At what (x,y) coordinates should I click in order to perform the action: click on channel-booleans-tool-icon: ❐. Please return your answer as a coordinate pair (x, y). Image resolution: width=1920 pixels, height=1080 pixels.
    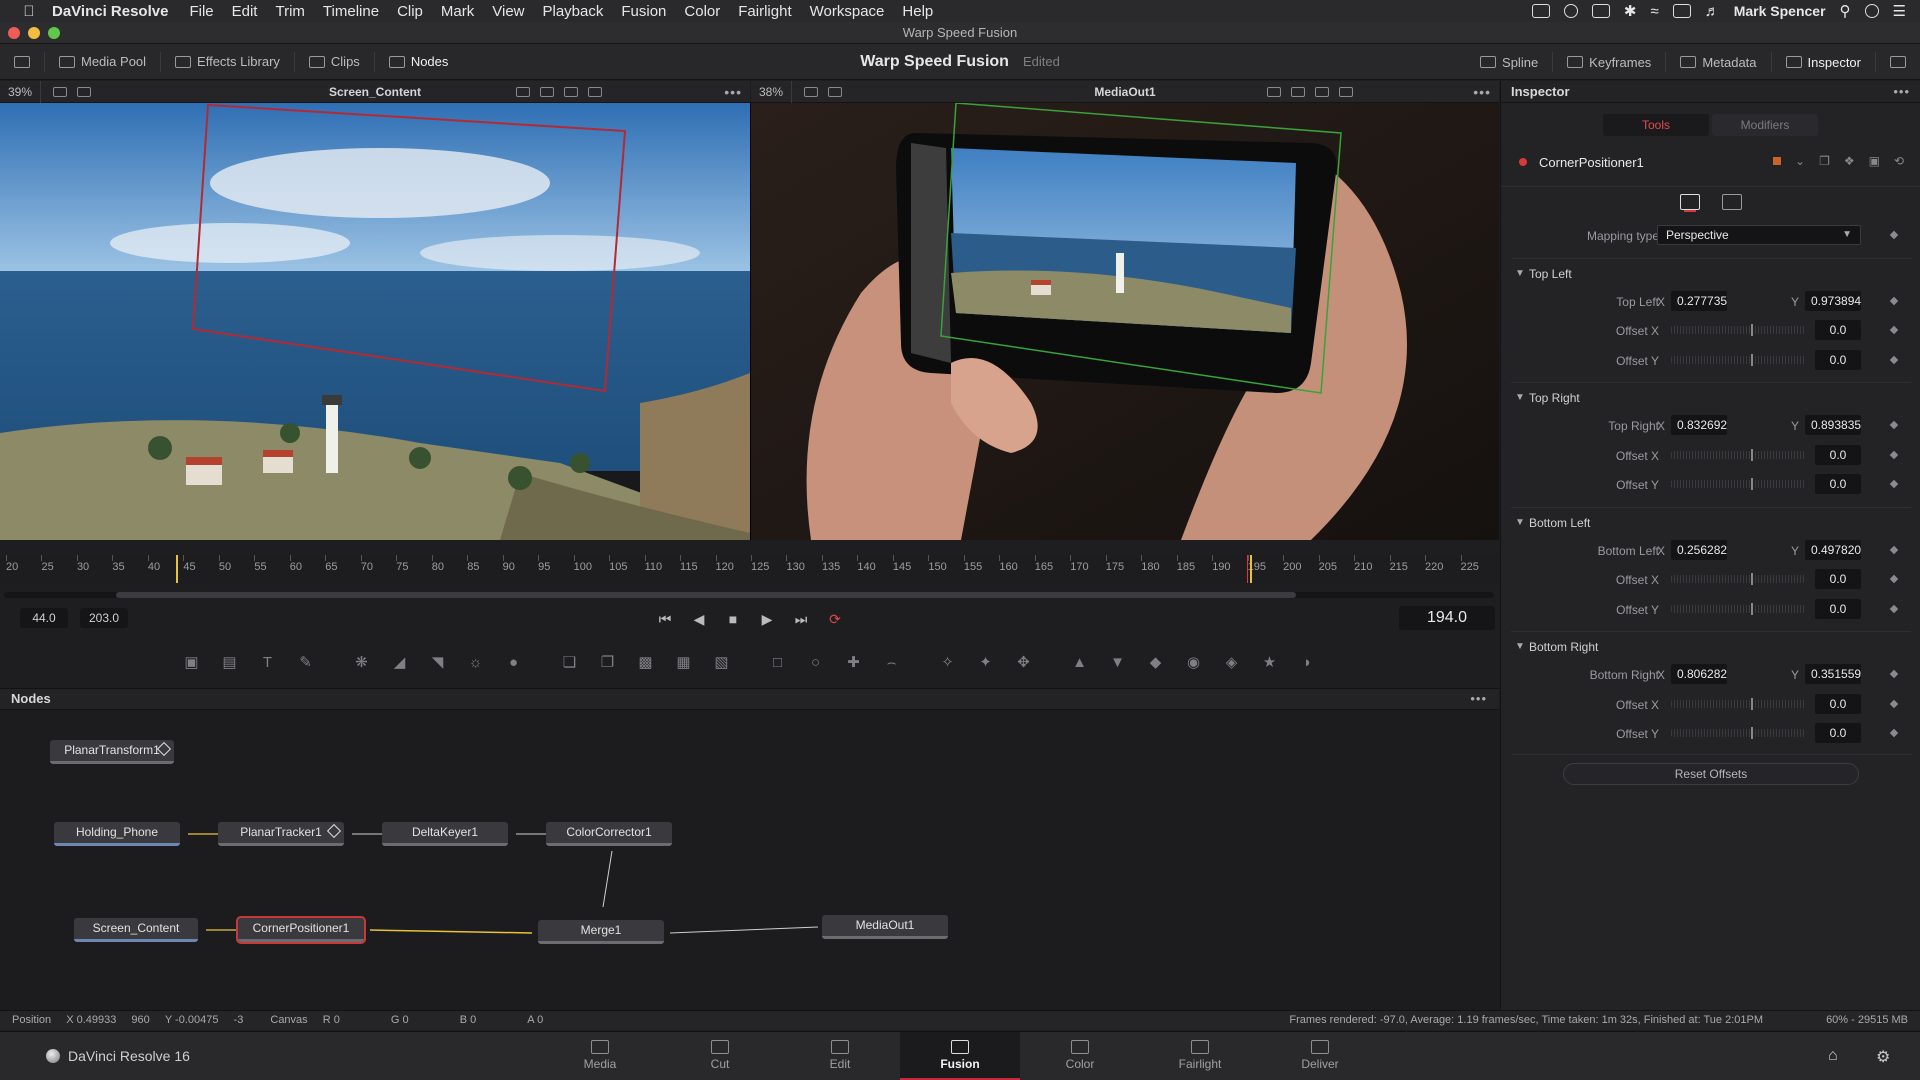
    Looking at the image, I should click on (608, 662).